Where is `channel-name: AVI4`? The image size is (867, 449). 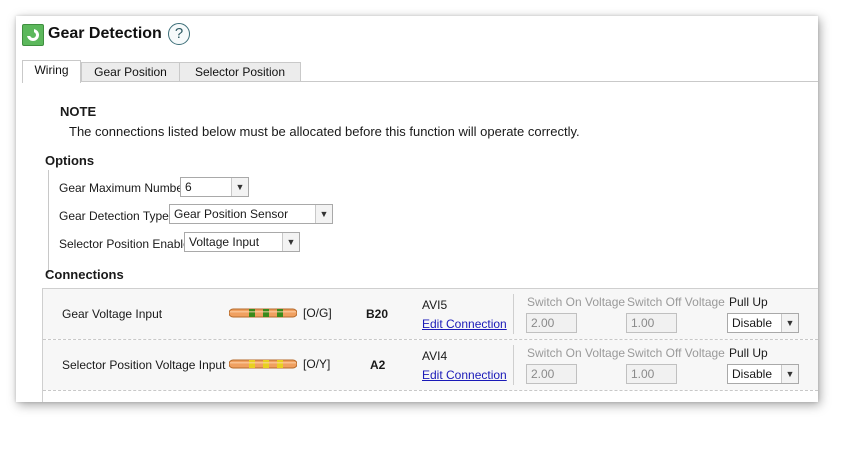
channel-name: AVI4 is located at coordinates (435, 356).